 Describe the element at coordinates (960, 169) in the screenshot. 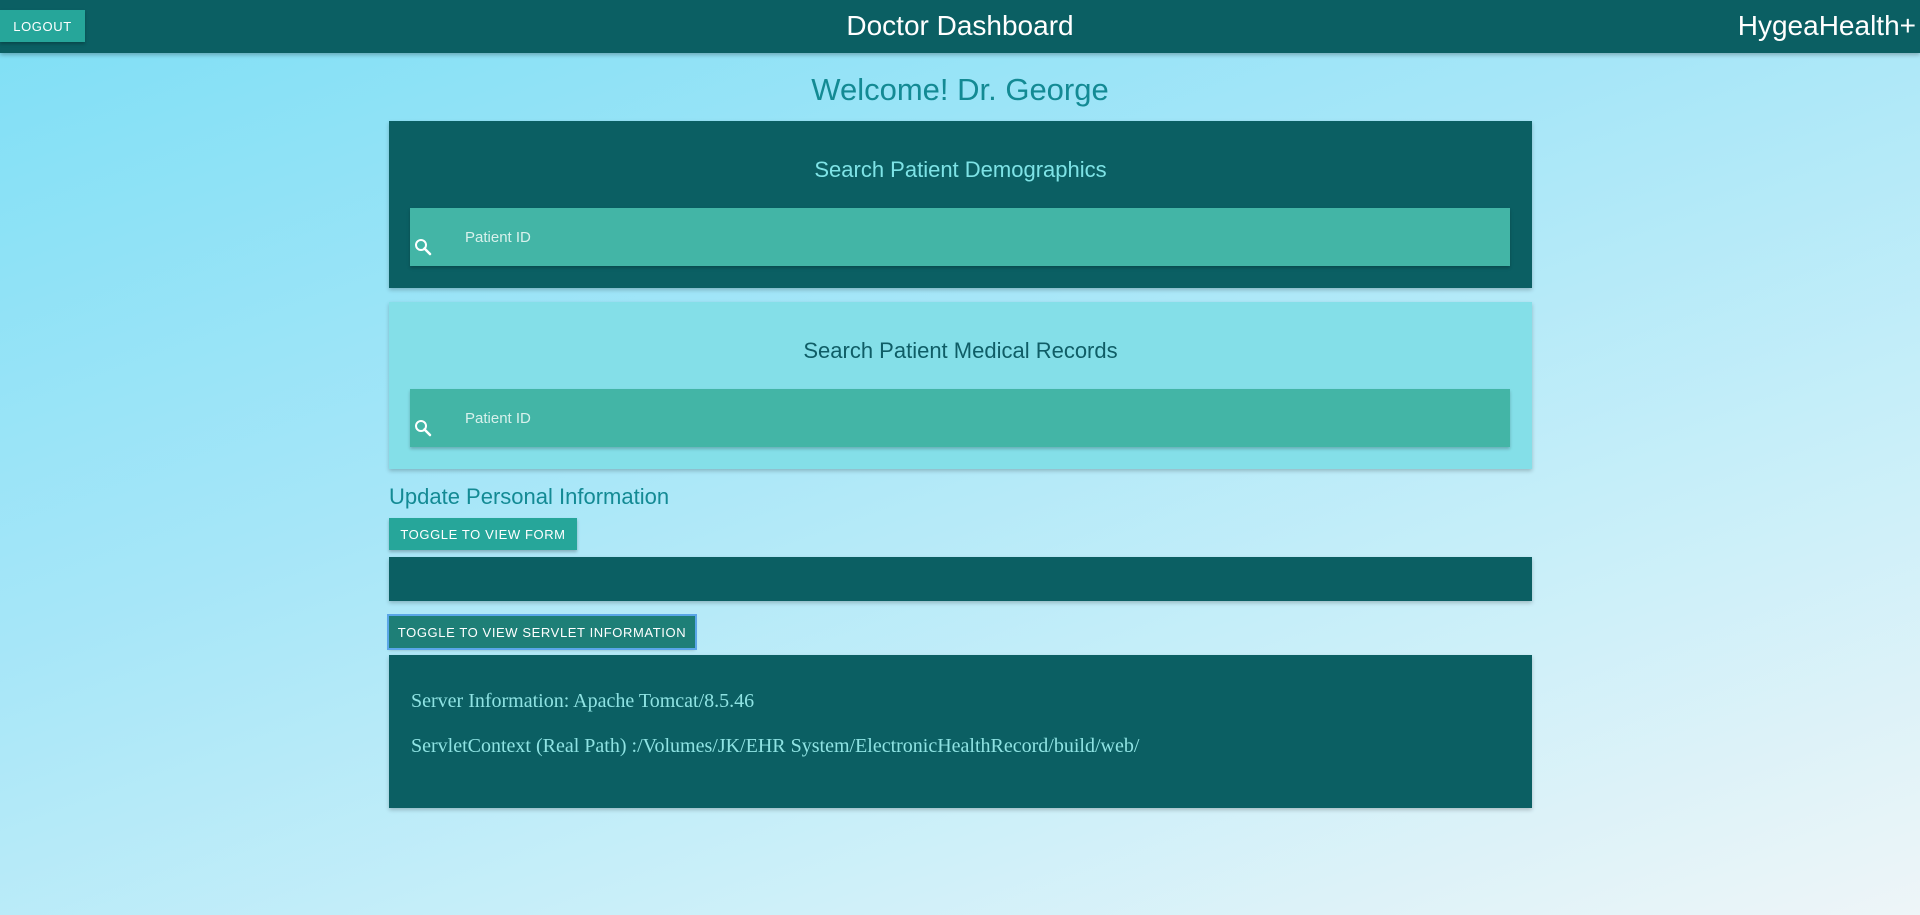

I see `demographics-search-title: Search Patient Demographics` at that location.